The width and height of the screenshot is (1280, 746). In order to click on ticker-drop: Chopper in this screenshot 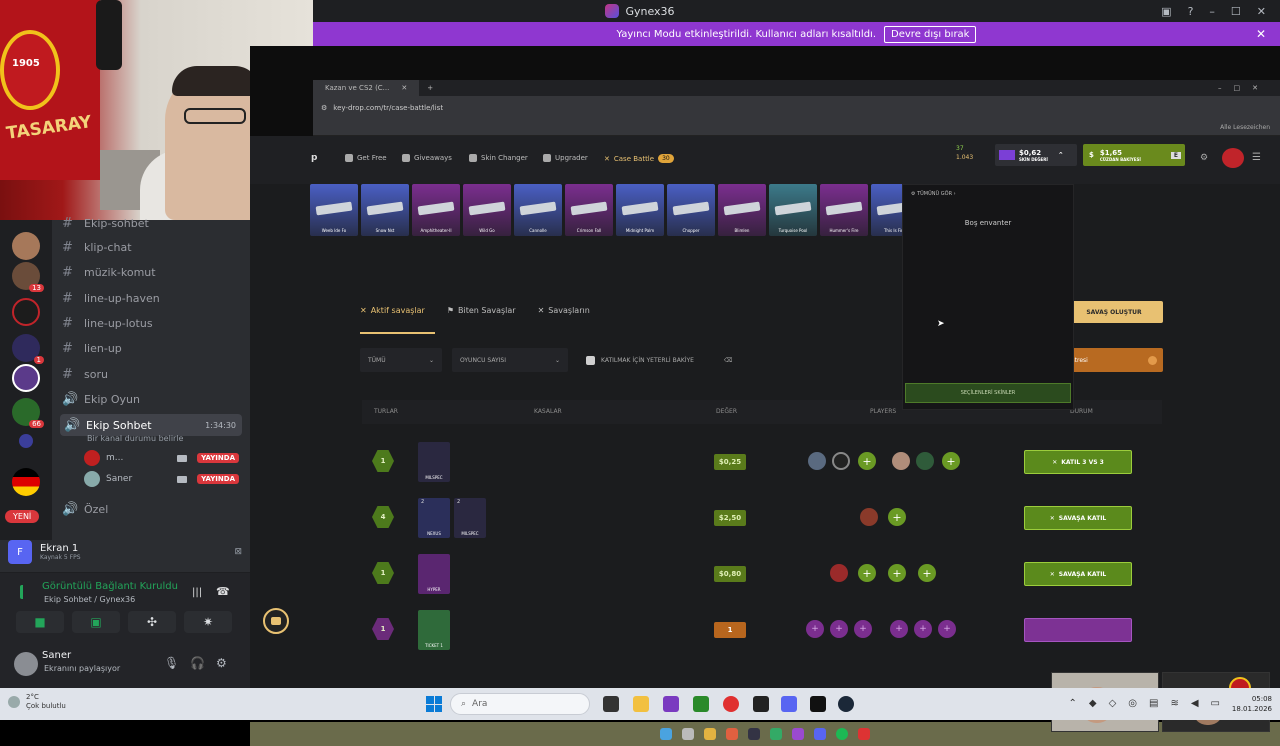, I will do `click(691, 210)`.